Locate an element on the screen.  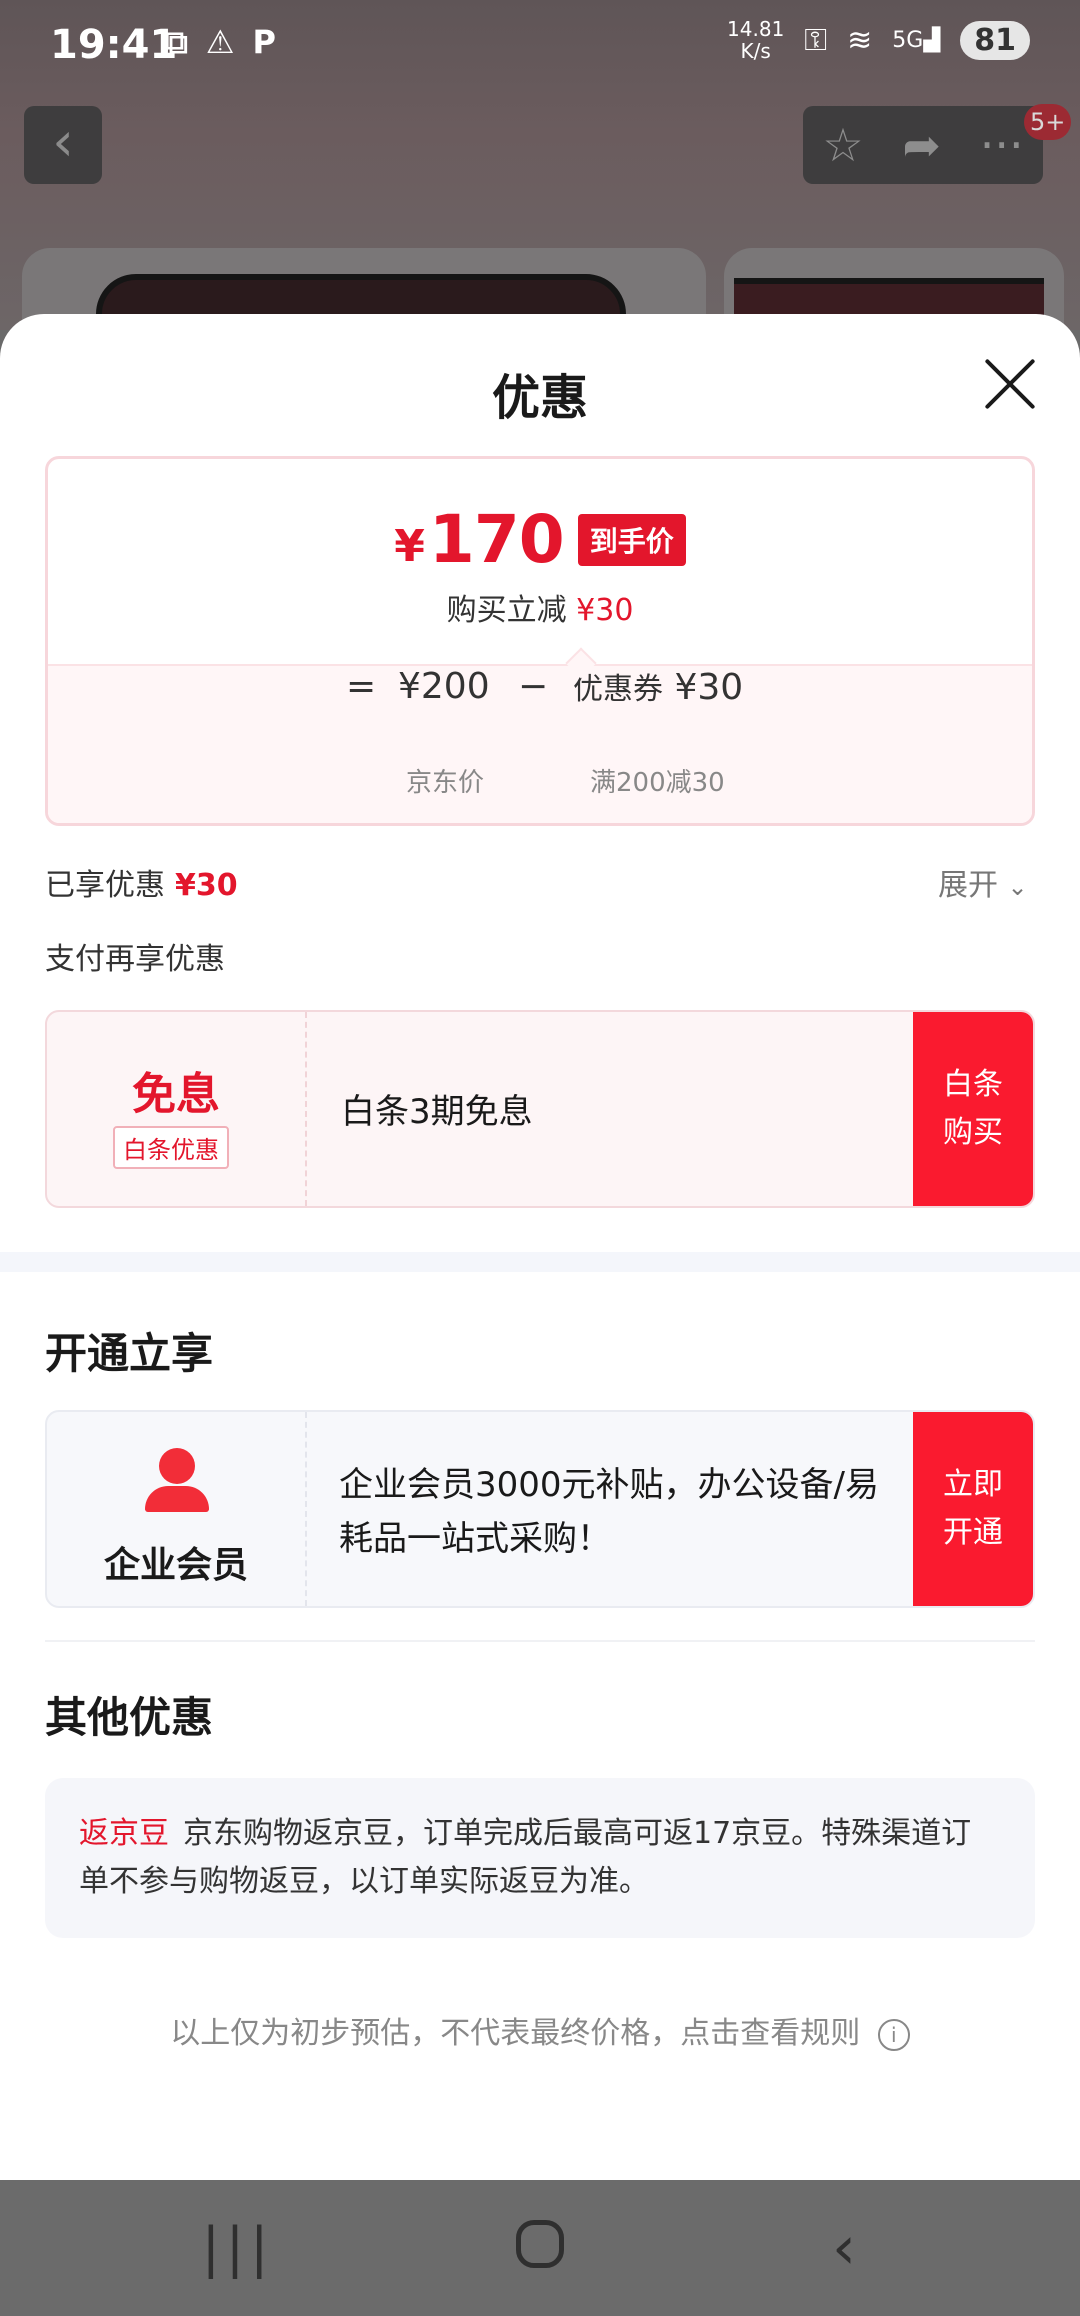
currency-symbol: ¥ is located at coordinates (409, 546).